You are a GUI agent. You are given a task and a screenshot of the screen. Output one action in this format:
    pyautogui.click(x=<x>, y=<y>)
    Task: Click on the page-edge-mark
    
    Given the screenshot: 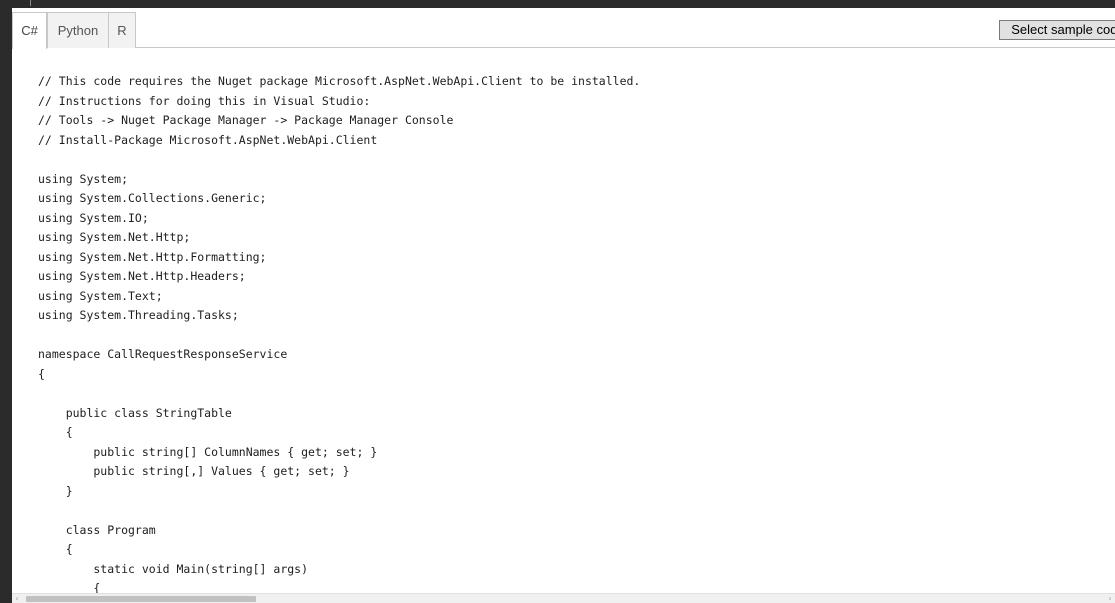 What is the action you would take?
    pyautogui.click(x=32, y=3)
    